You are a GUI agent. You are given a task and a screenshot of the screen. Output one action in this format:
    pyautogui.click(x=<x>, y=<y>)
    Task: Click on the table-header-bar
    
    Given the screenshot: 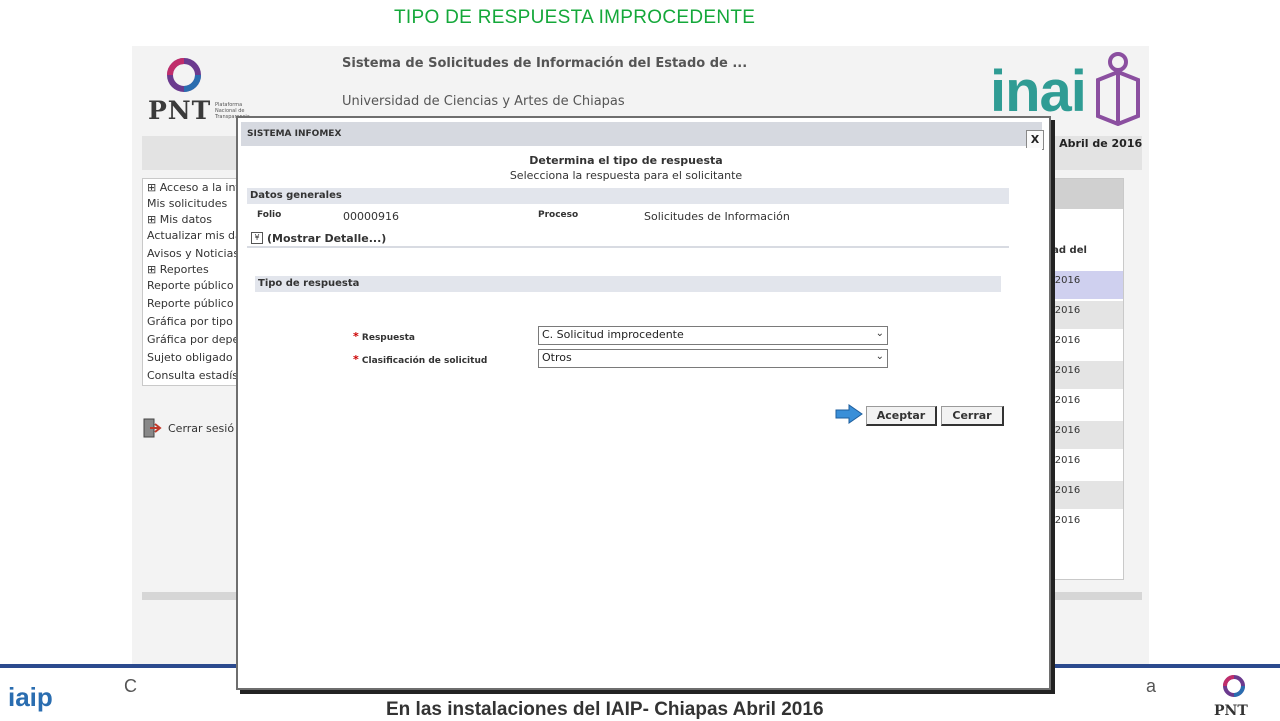 What is the action you would take?
    pyautogui.click(x=1083, y=194)
    